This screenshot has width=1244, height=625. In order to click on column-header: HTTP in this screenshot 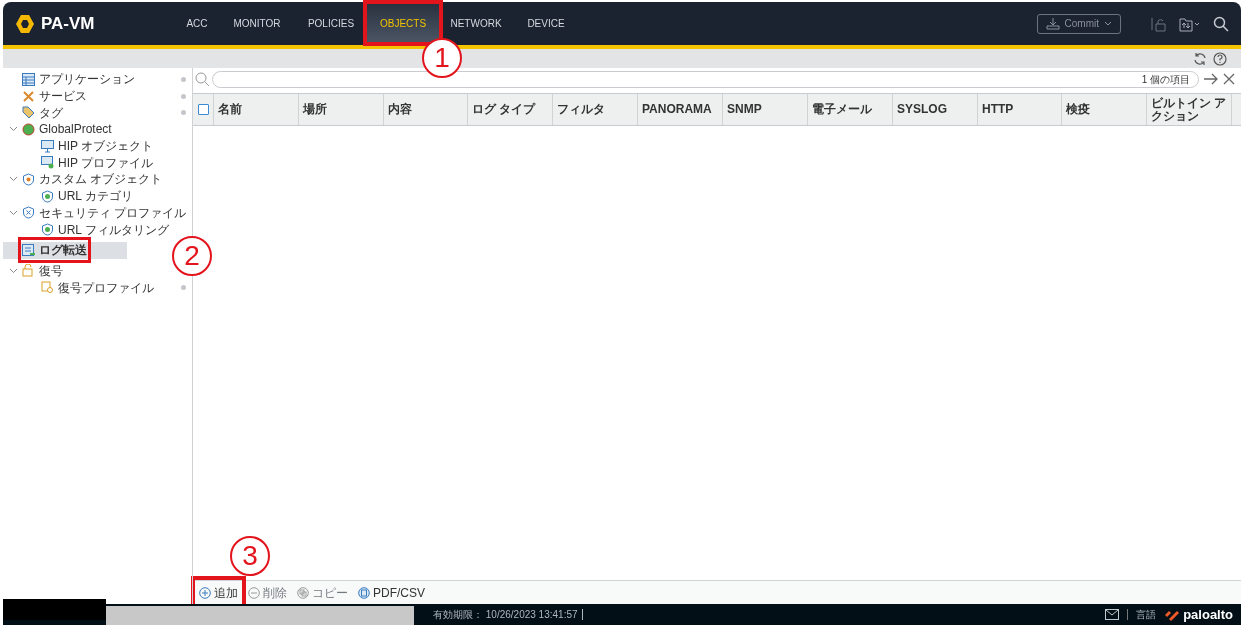, I will do `click(1020, 109)`.